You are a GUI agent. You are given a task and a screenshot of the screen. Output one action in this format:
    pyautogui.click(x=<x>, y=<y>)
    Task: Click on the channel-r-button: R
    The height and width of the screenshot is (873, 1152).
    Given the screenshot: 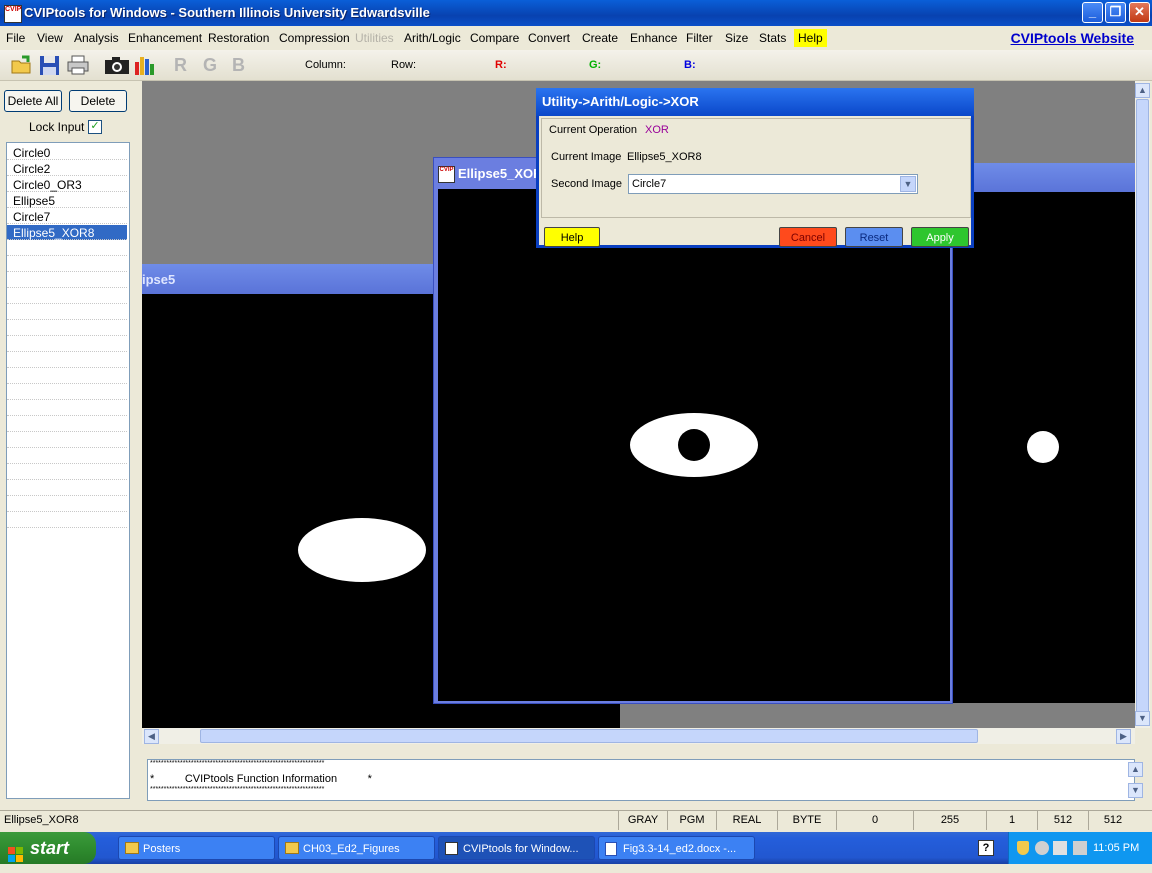 What is the action you would take?
    pyautogui.click(x=180, y=65)
    